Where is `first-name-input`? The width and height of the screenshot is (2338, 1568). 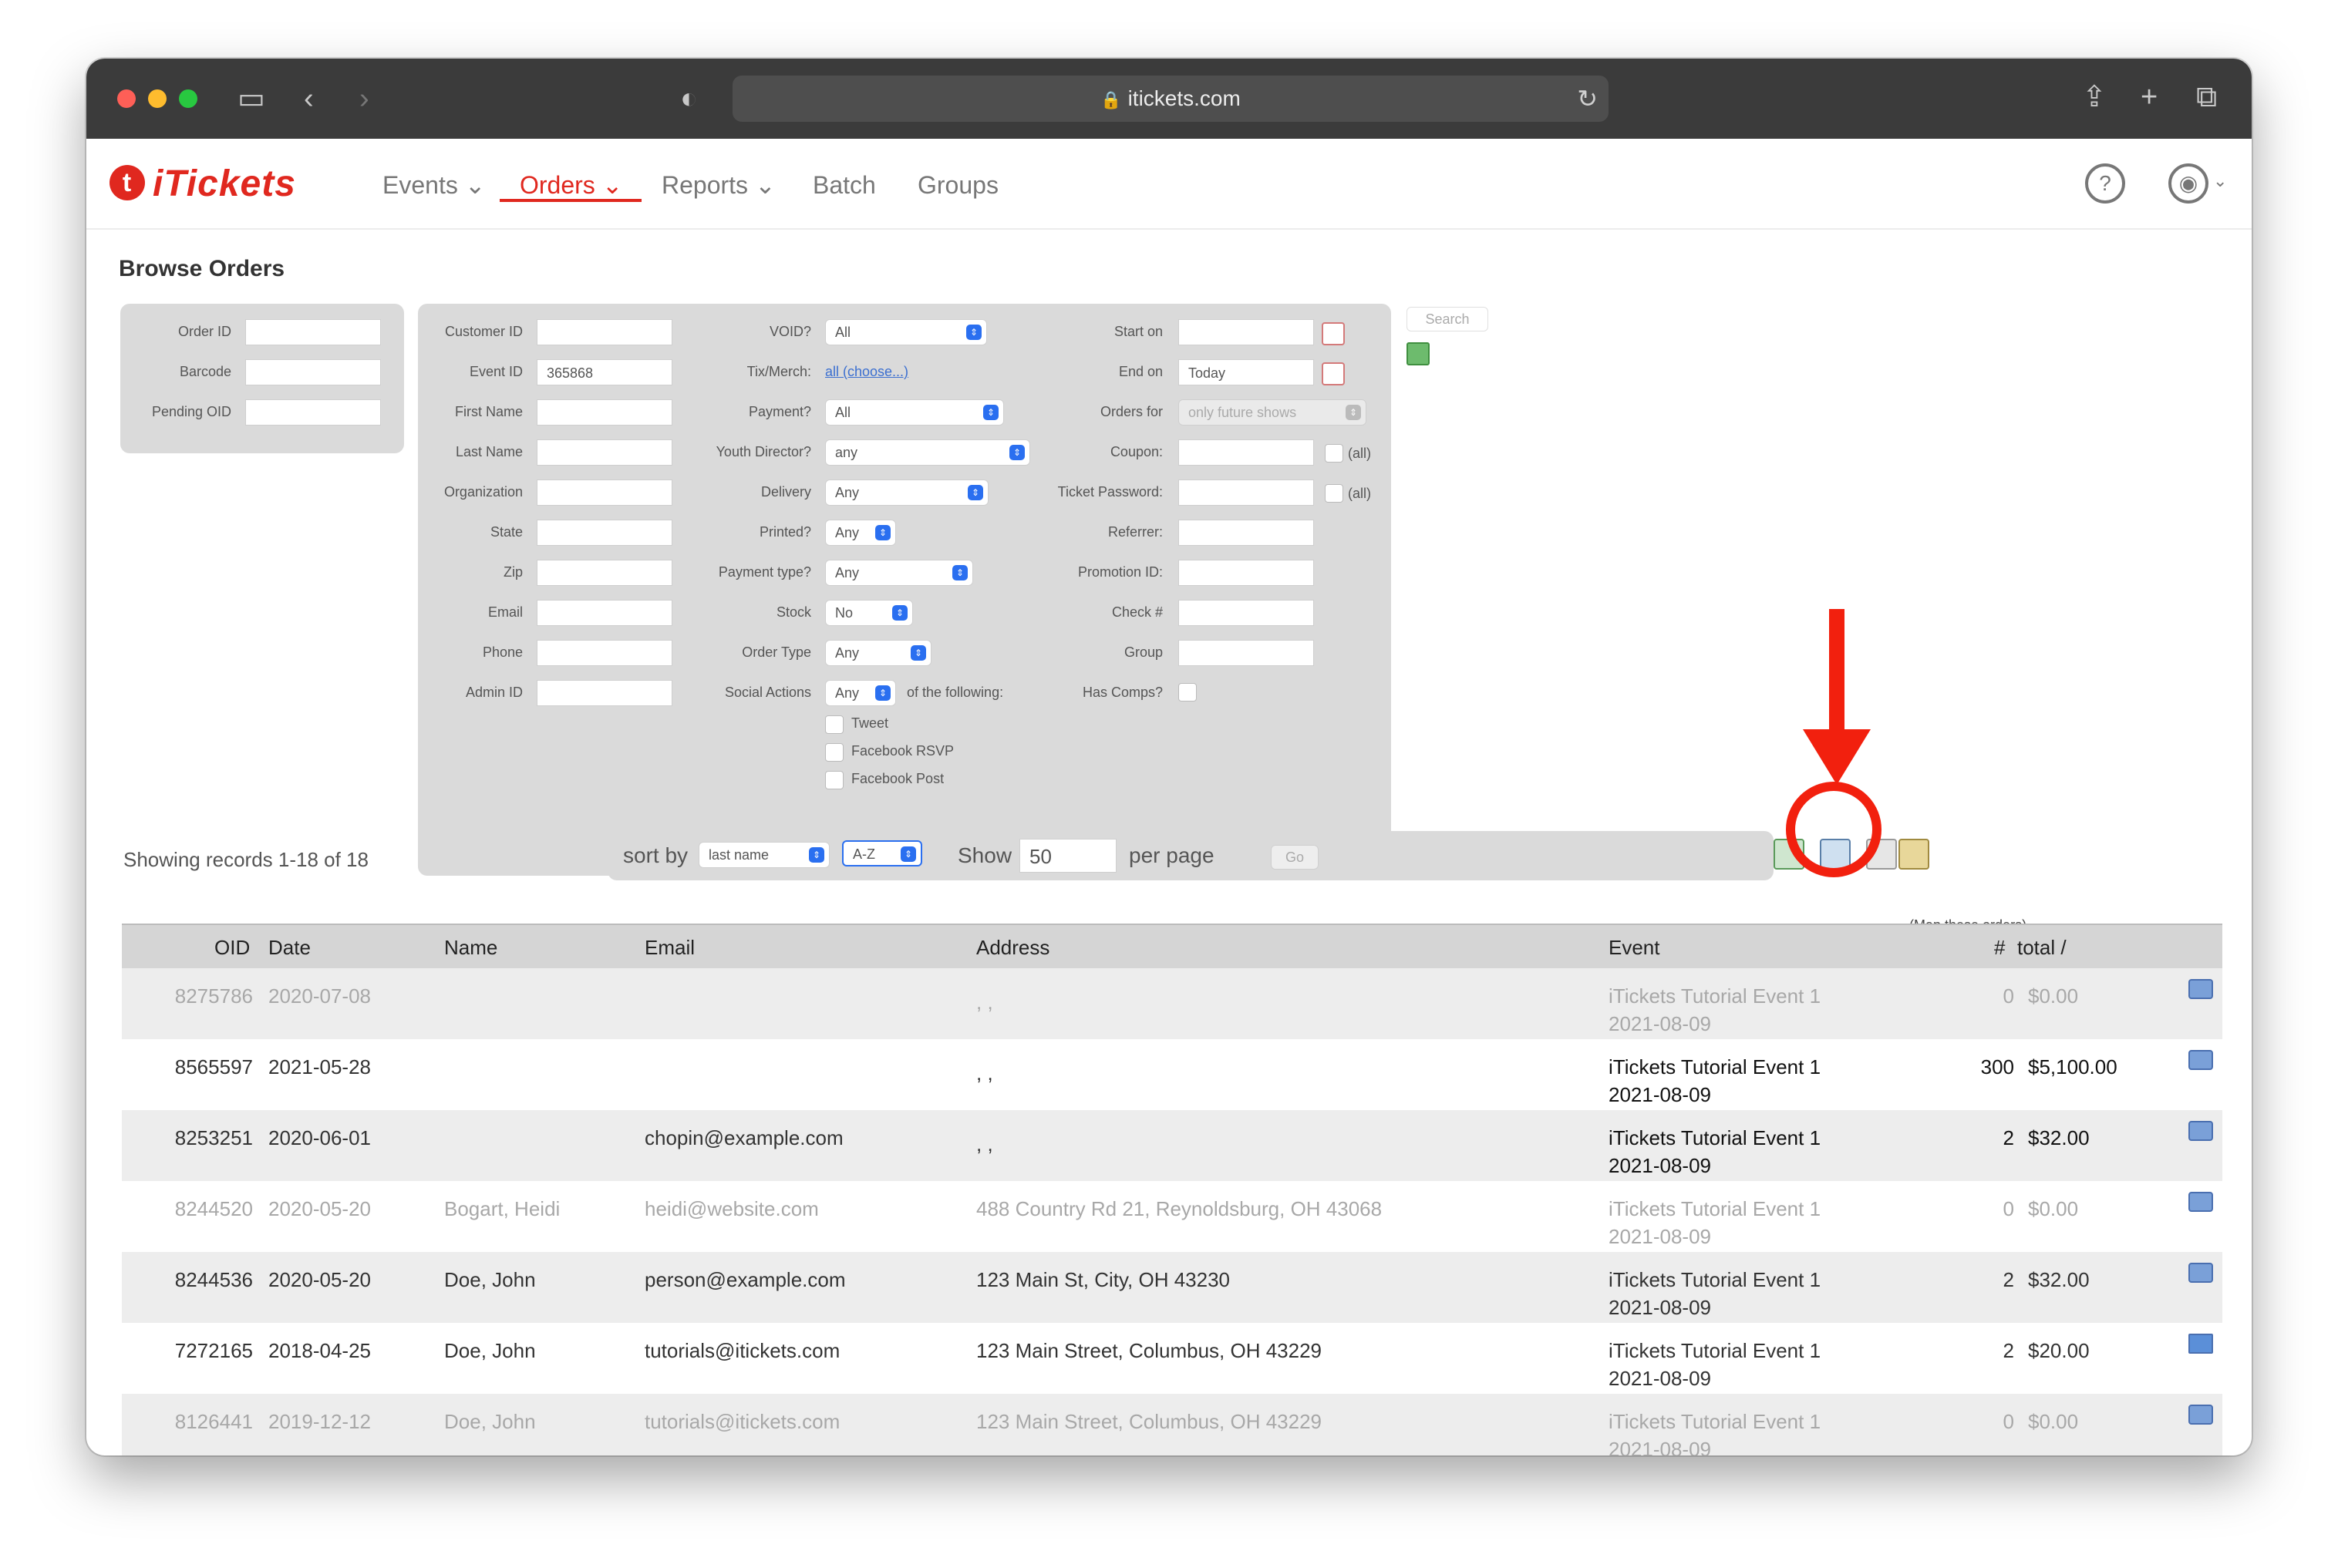 first-name-input is located at coordinates (604, 412).